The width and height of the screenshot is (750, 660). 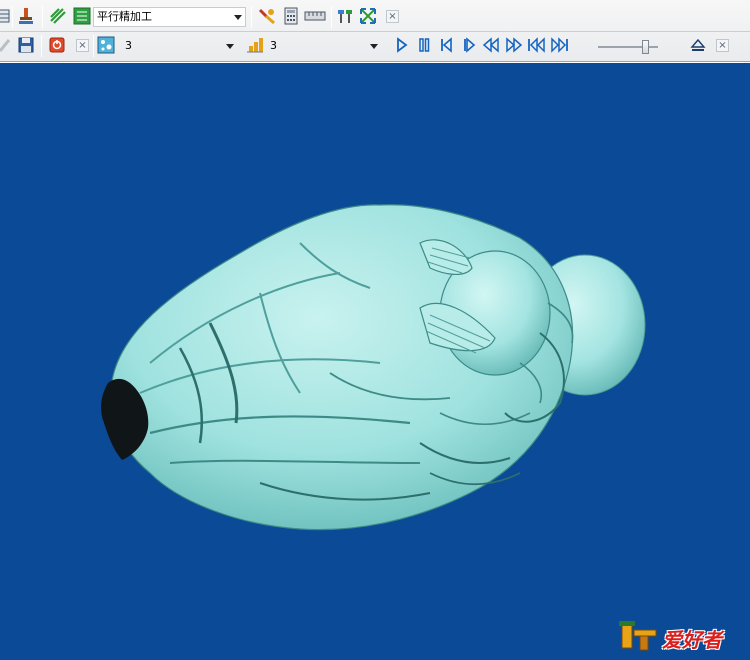 What do you see at coordinates (26, 16) in the screenshot?
I see `tool-holder-icon` at bounding box center [26, 16].